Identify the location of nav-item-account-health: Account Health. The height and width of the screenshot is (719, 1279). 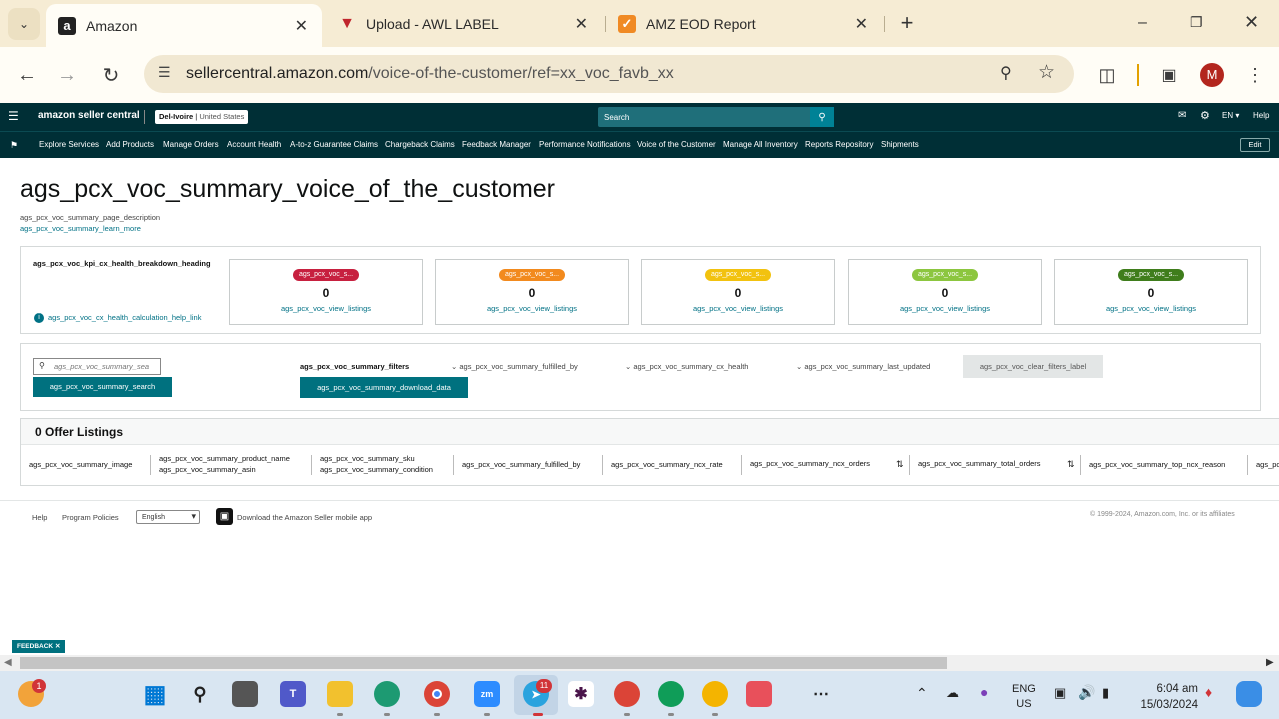
(254, 144).